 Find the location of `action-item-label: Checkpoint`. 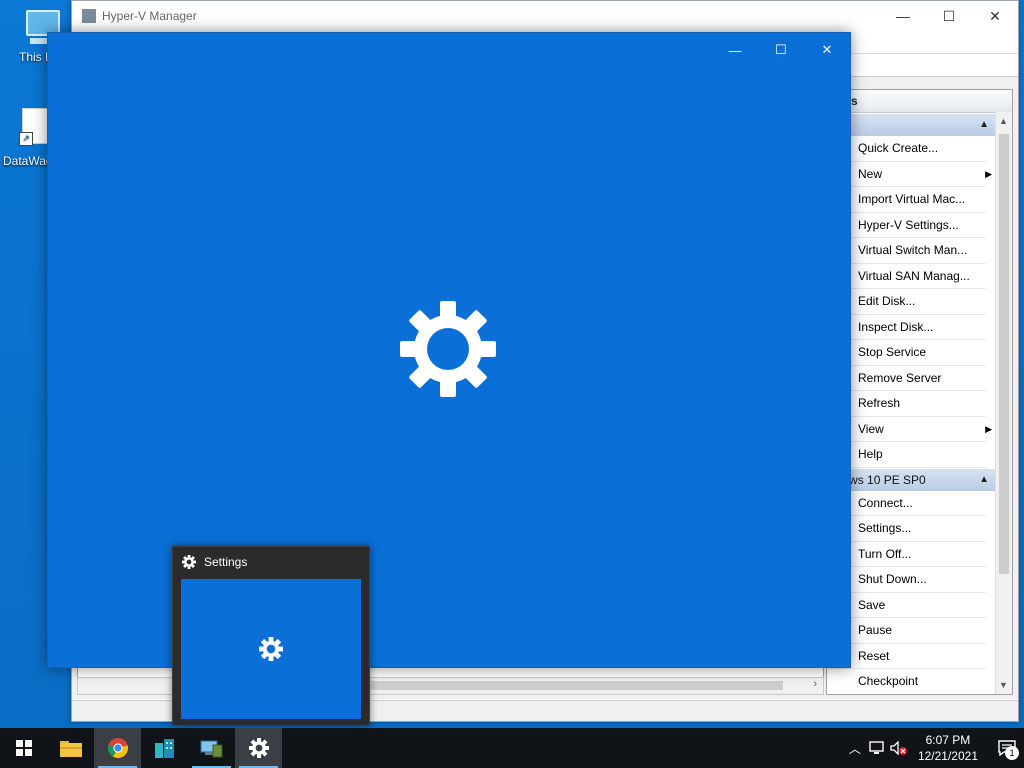

action-item-label: Checkpoint is located at coordinates (888, 681).